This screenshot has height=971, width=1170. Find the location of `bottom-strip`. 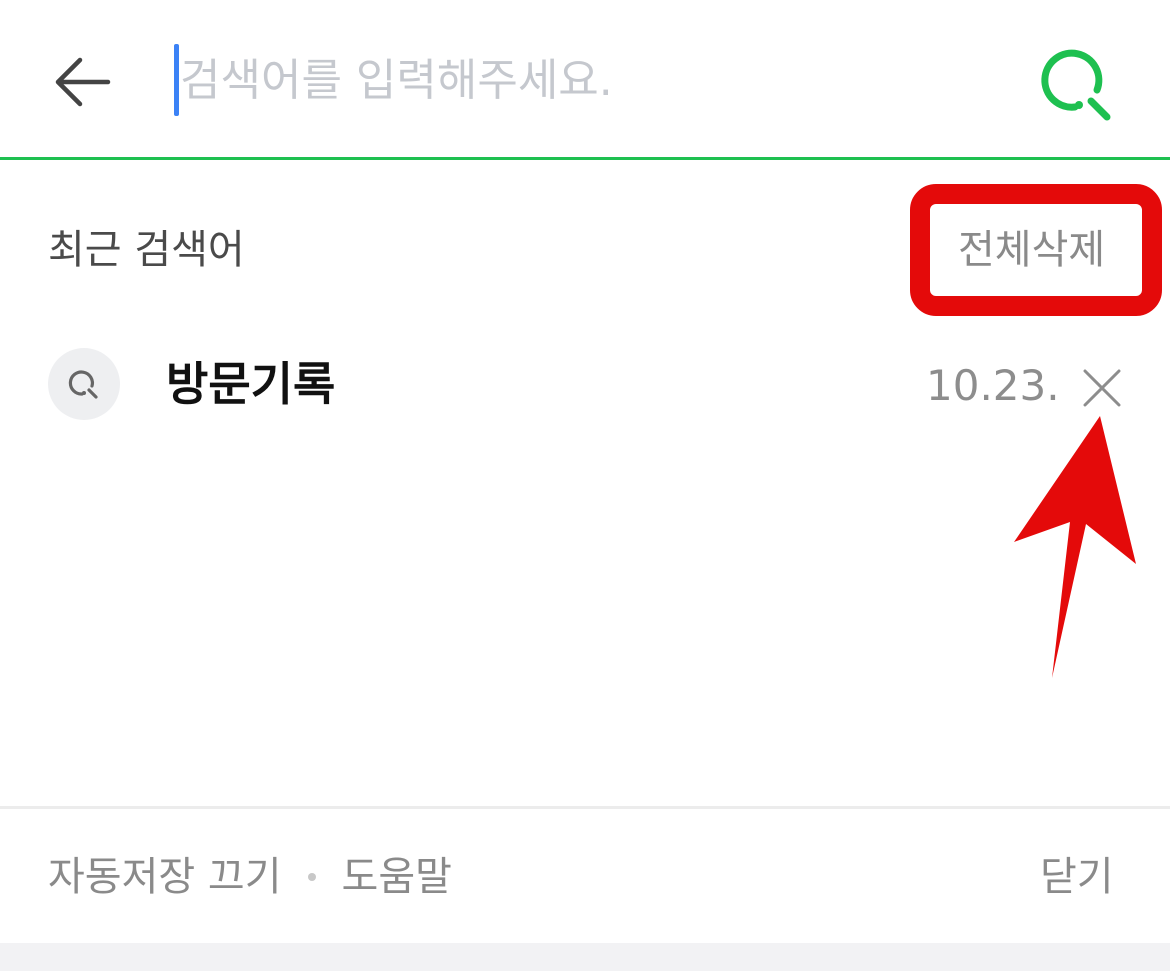

bottom-strip is located at coordinates (585, 957).